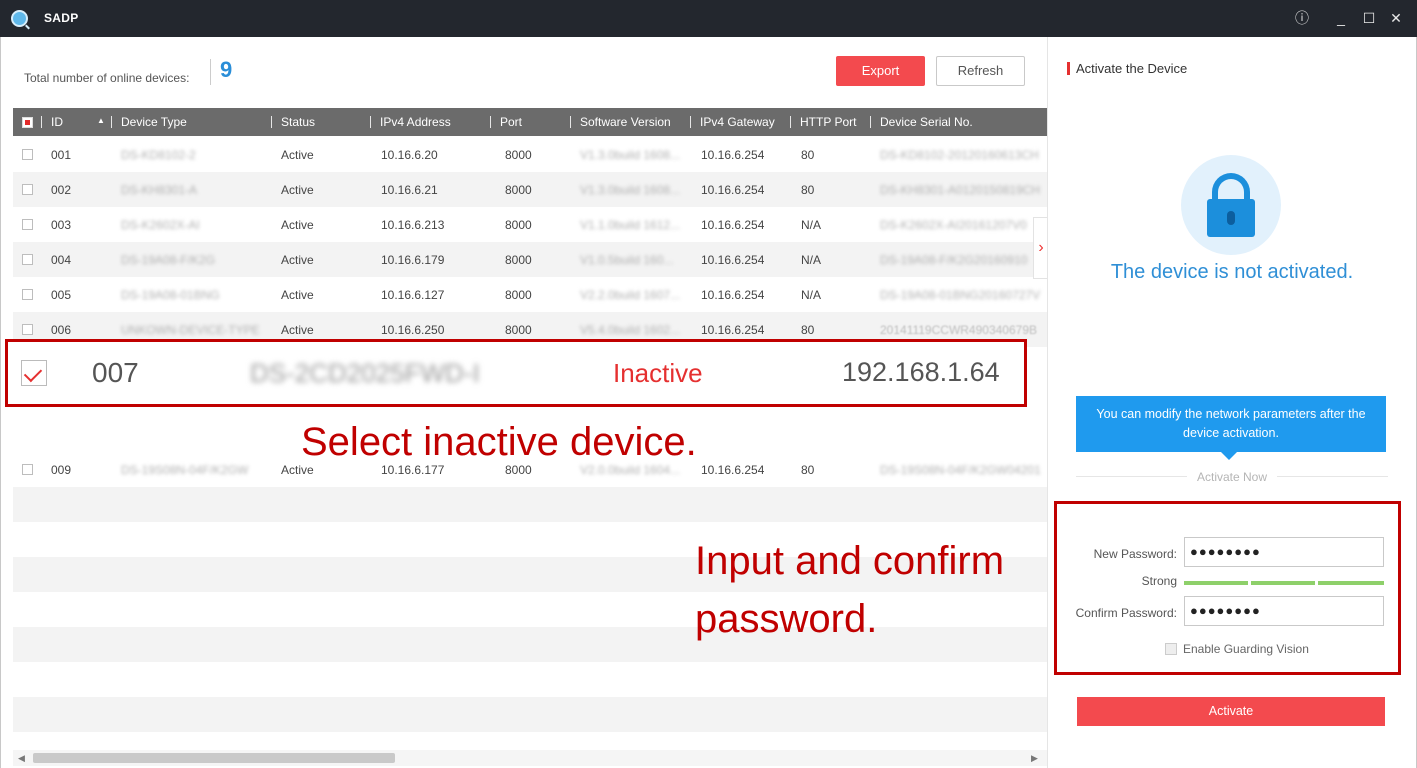 The height and width of the screenshot is (768, 1417). I want to click on select-all-checkbox, so click(27, 122).